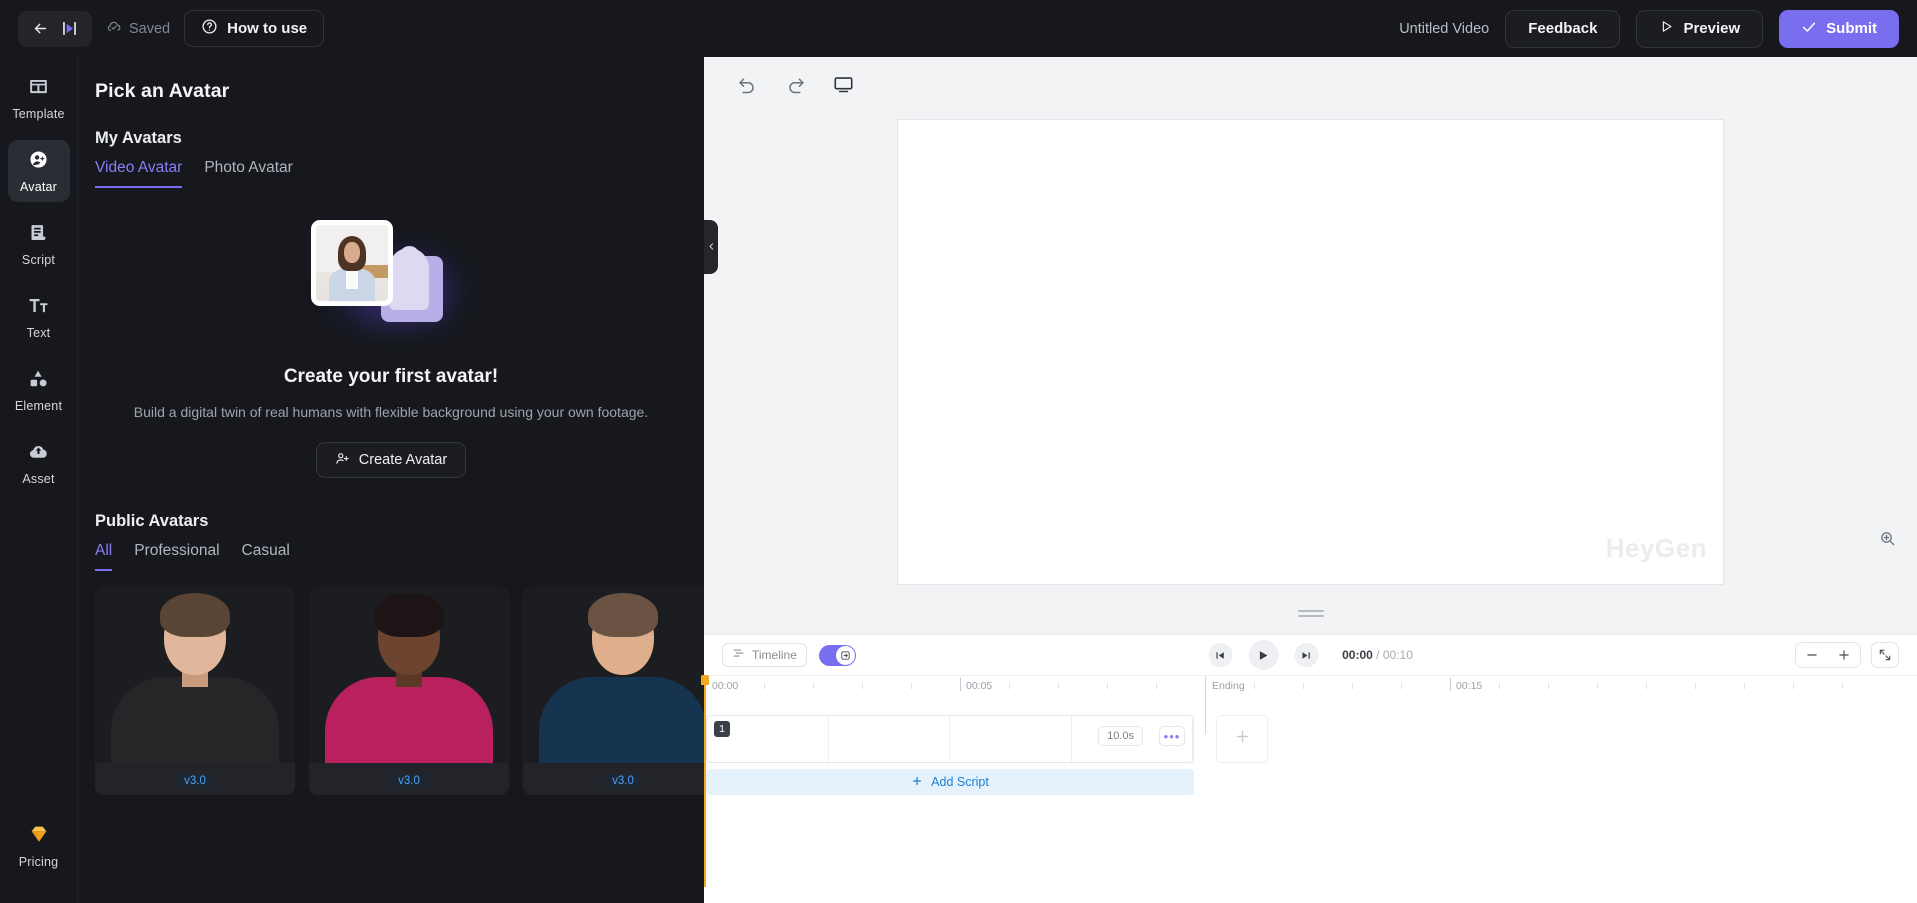 This screenshot has width=1917, height=903. Describe the element at coordinates (38, 89) in the screenshot. I see `layout-template-icon` at that location.